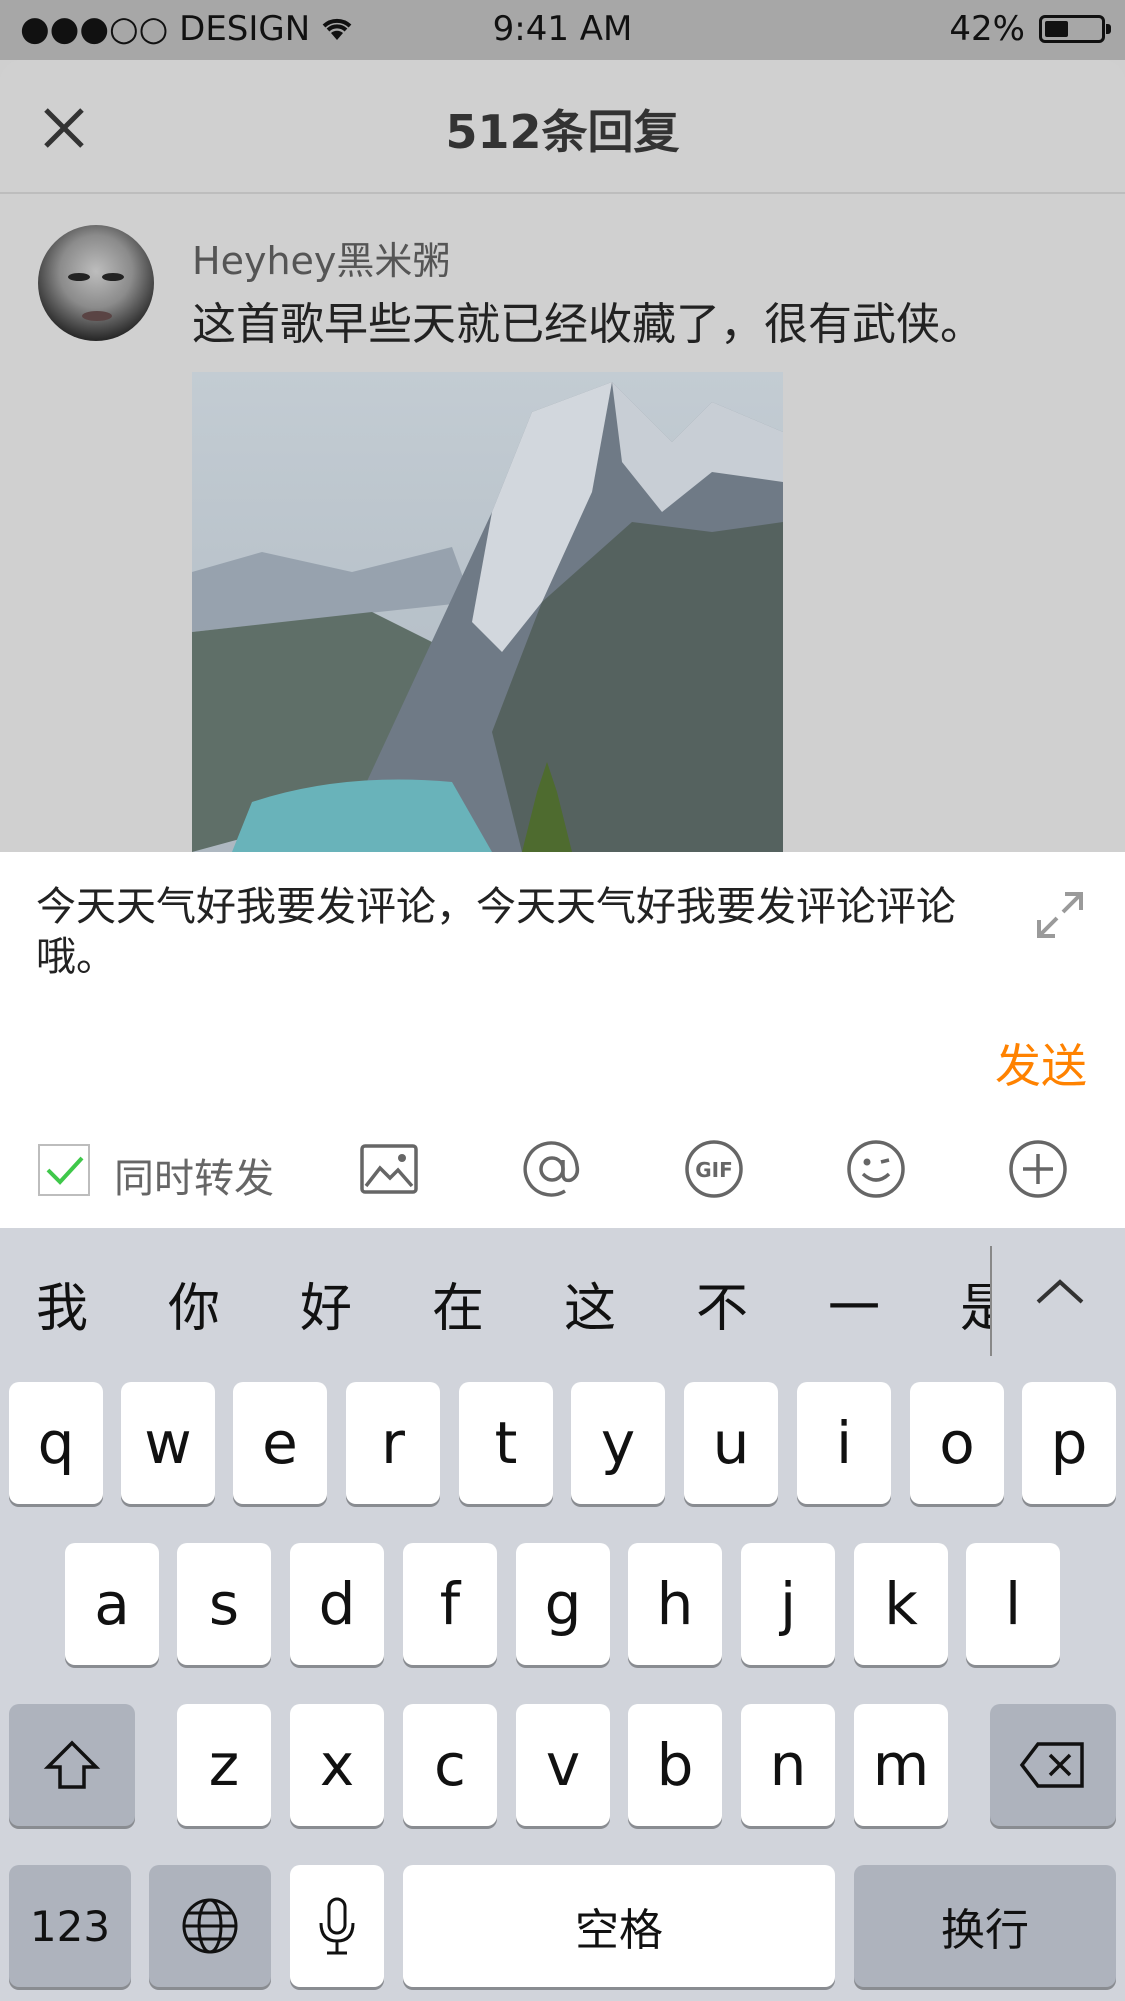 This screenshot has width=1125, height=2001. What do you see at coordinates (901, 1604) in the screenshot?
I see `key-k: k` at bounding box center [901, 1604].